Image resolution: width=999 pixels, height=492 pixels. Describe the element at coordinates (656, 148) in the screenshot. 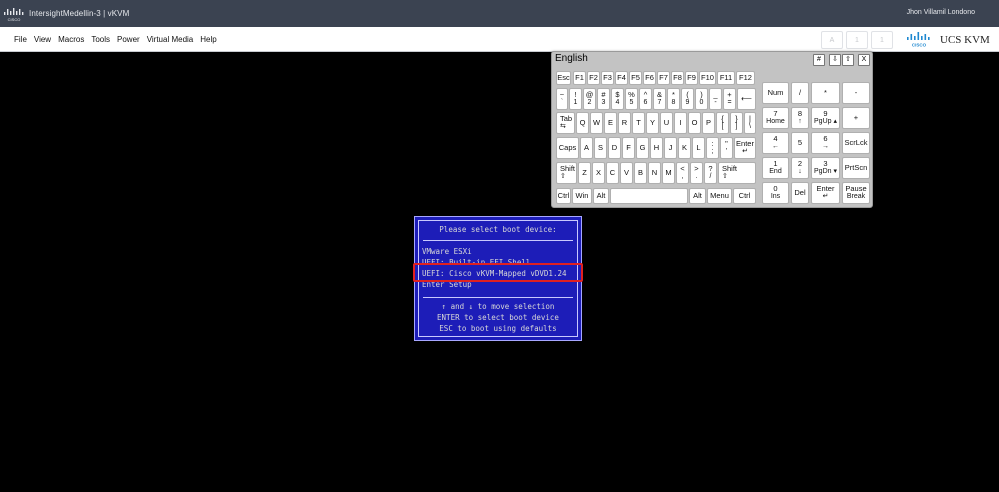

I see `key-h: H` at that location.